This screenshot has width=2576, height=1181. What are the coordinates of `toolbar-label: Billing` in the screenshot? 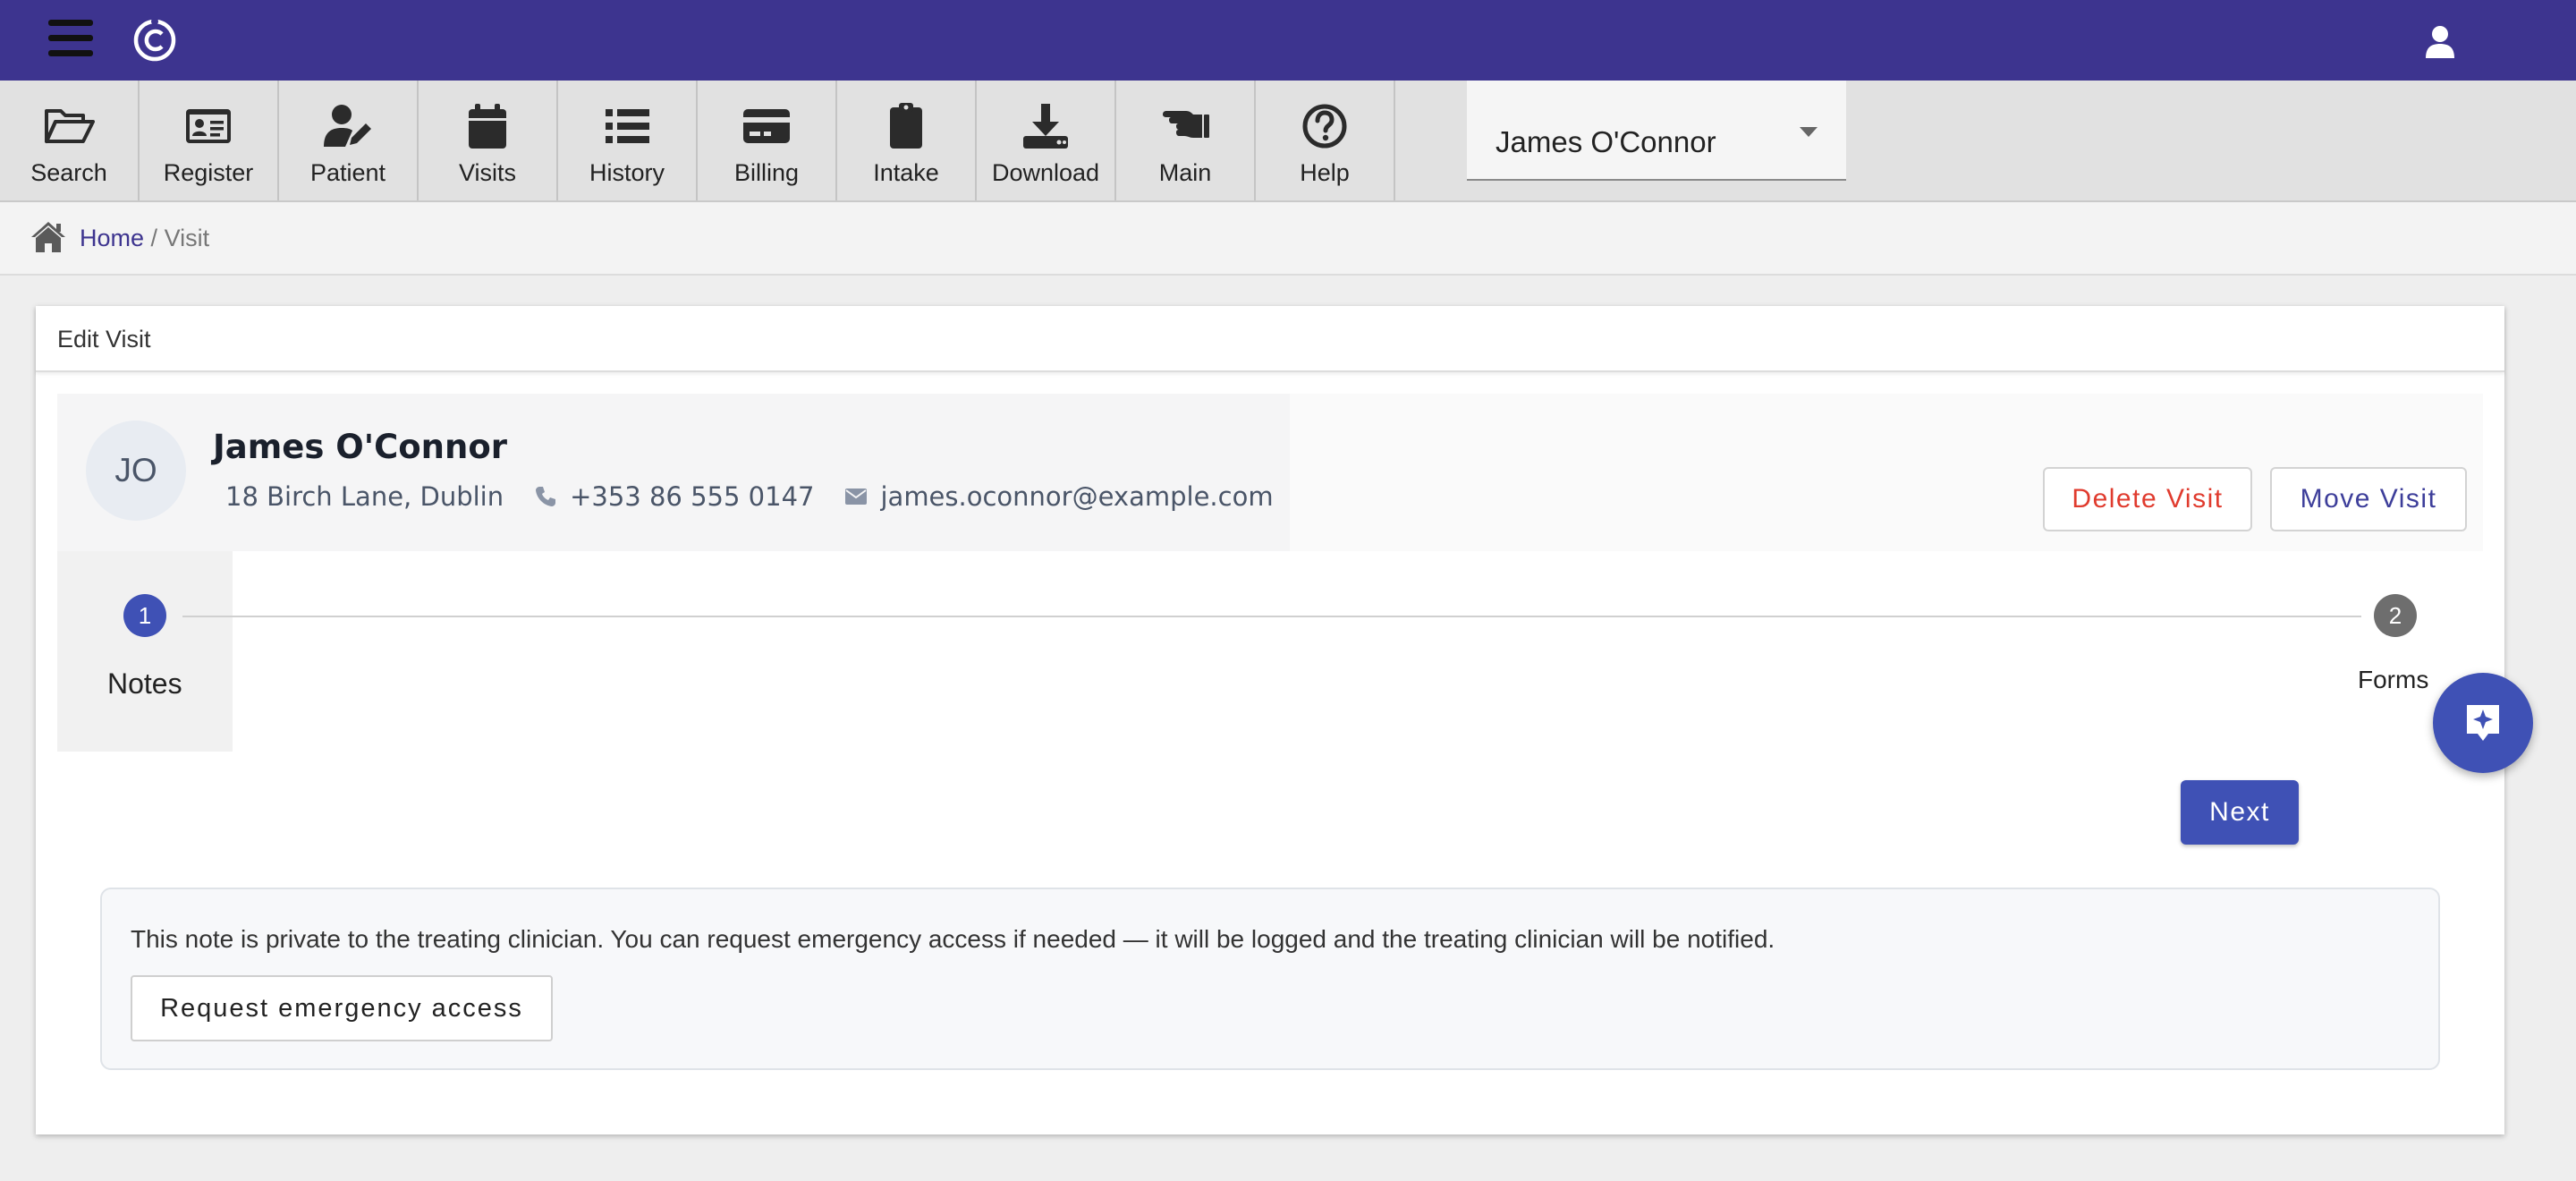 It's located at (766, 172).